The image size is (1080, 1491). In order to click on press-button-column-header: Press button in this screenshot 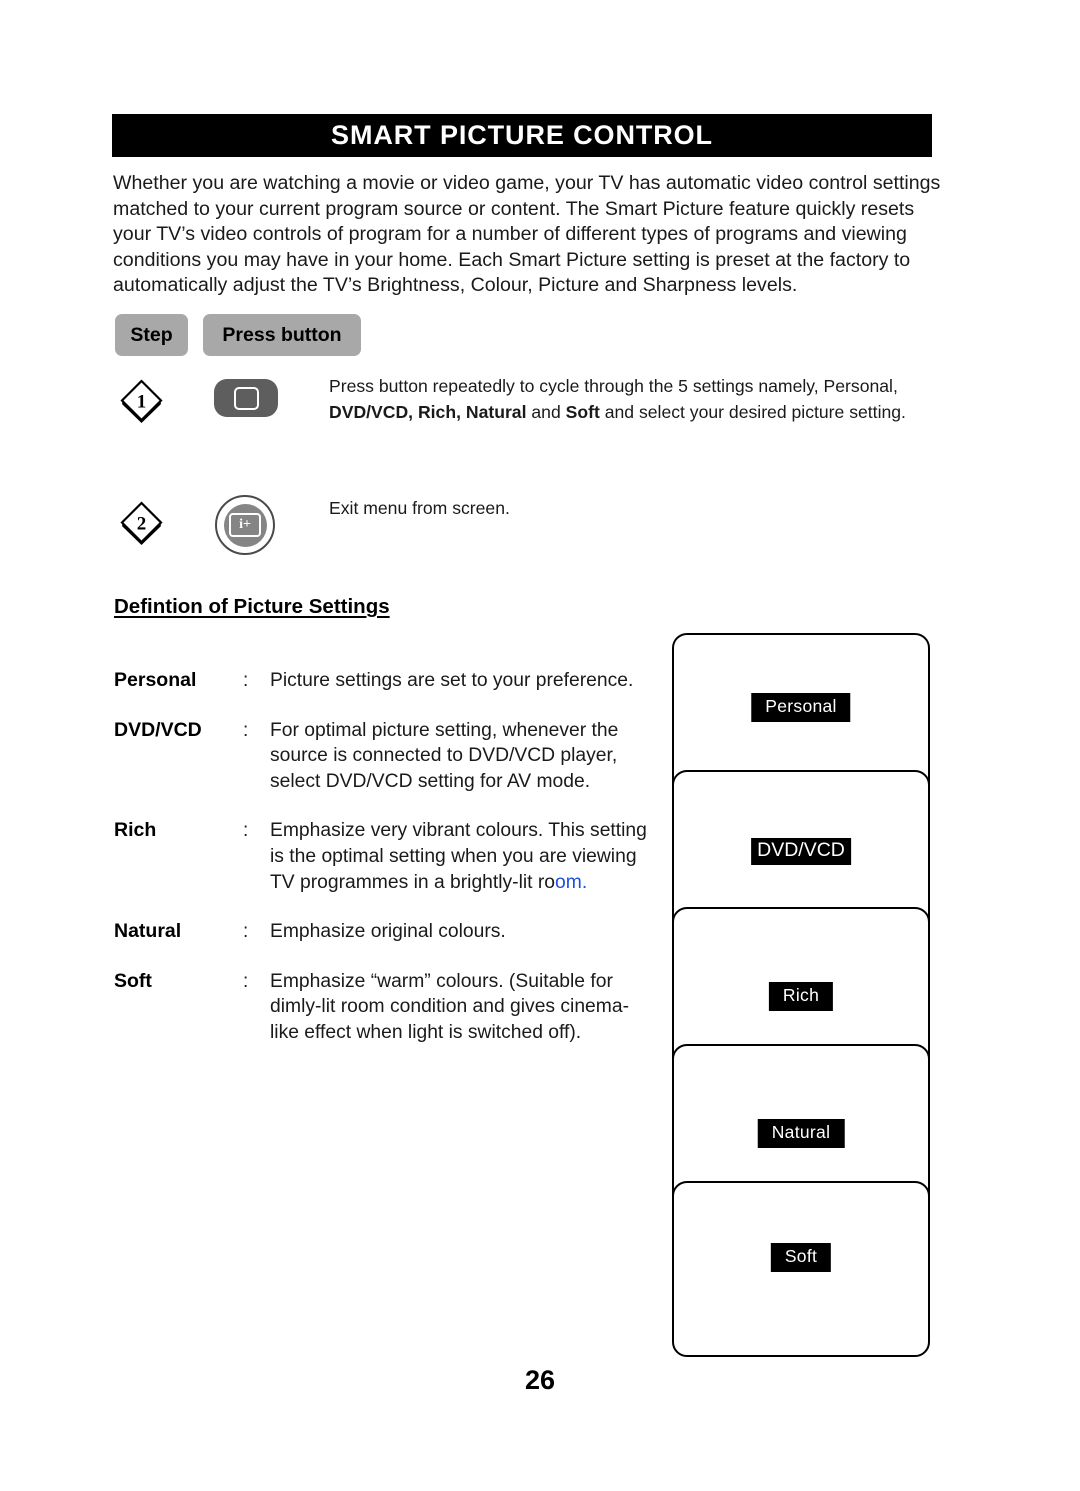, I will do `click(282, 335)`.